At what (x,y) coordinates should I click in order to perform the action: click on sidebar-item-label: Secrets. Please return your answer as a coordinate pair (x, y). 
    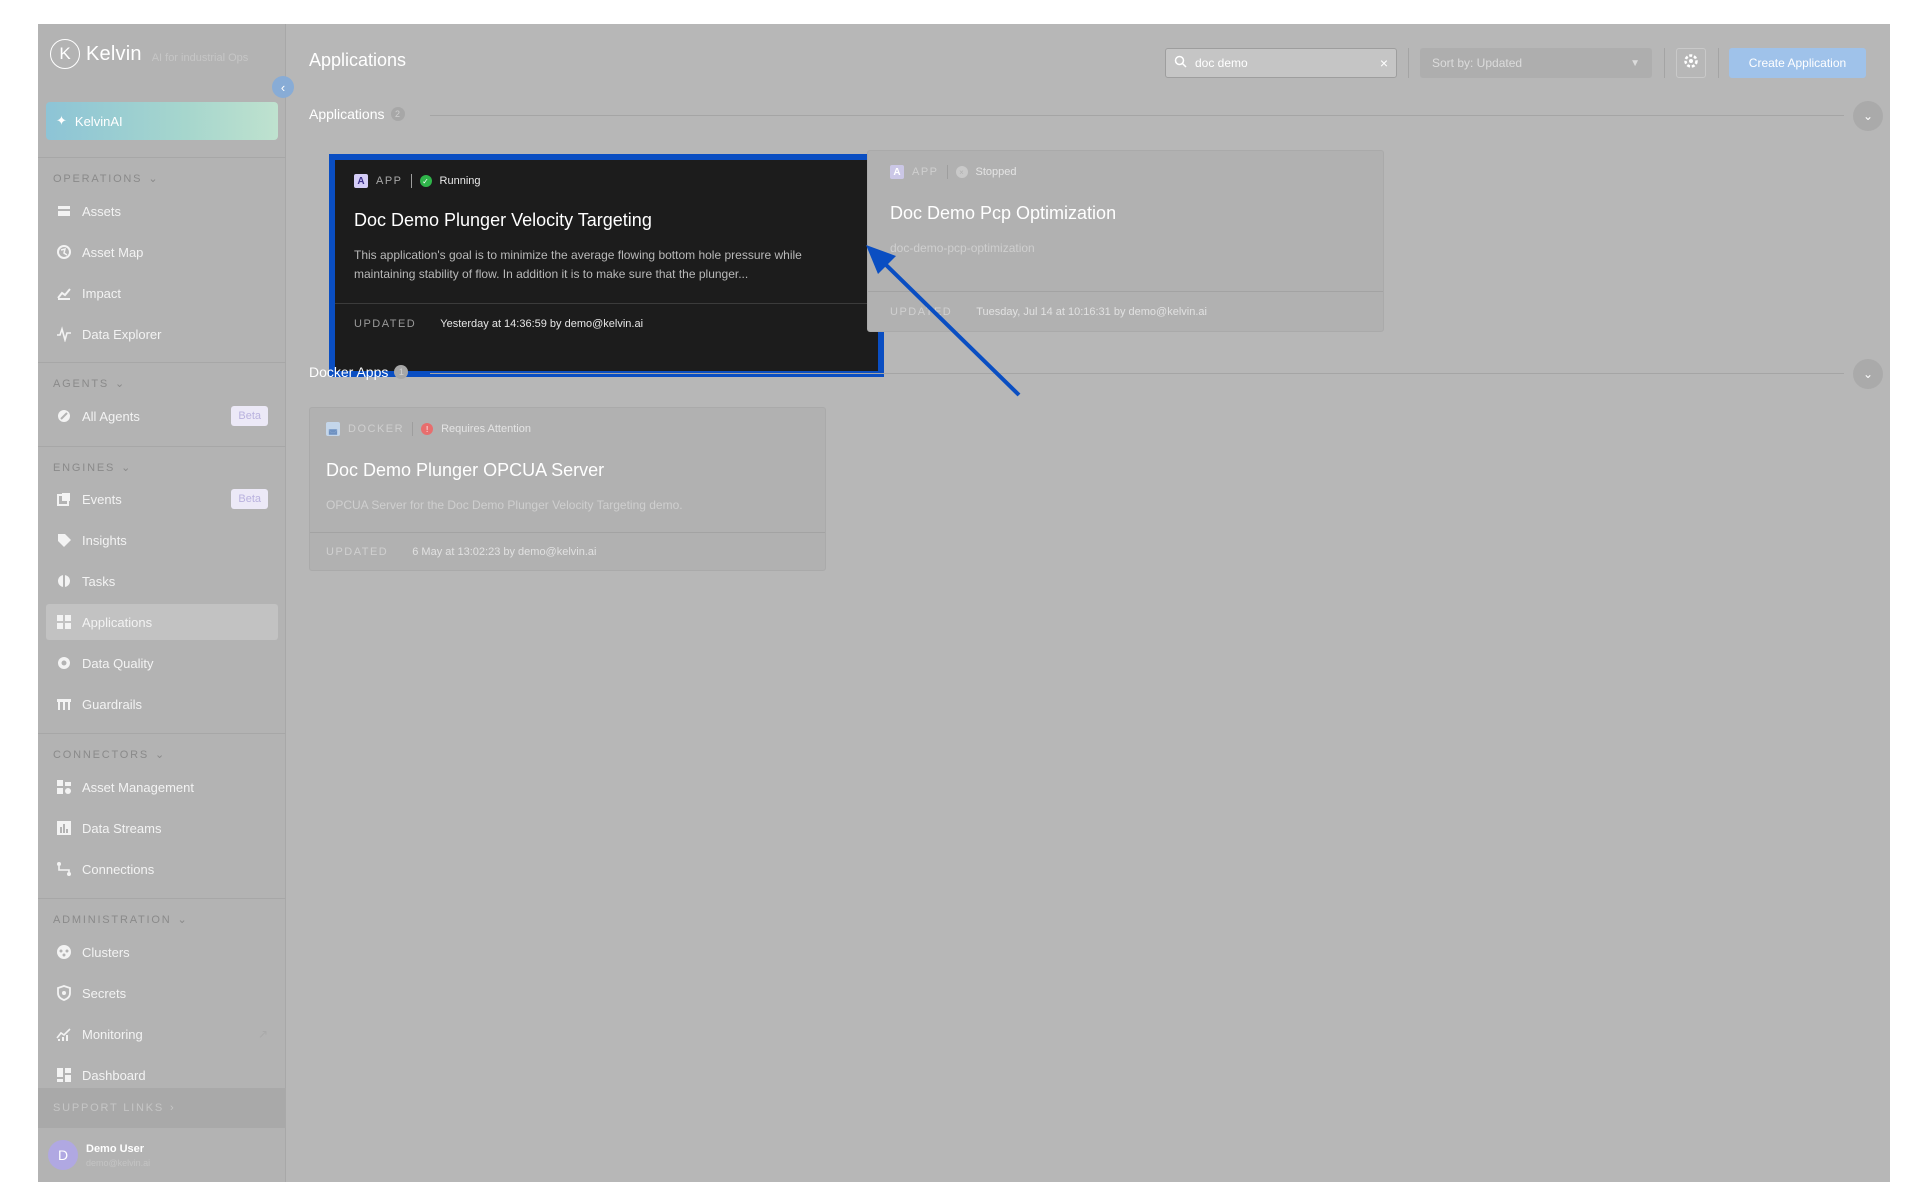
    Looking at the image, I should click on (104, 993).